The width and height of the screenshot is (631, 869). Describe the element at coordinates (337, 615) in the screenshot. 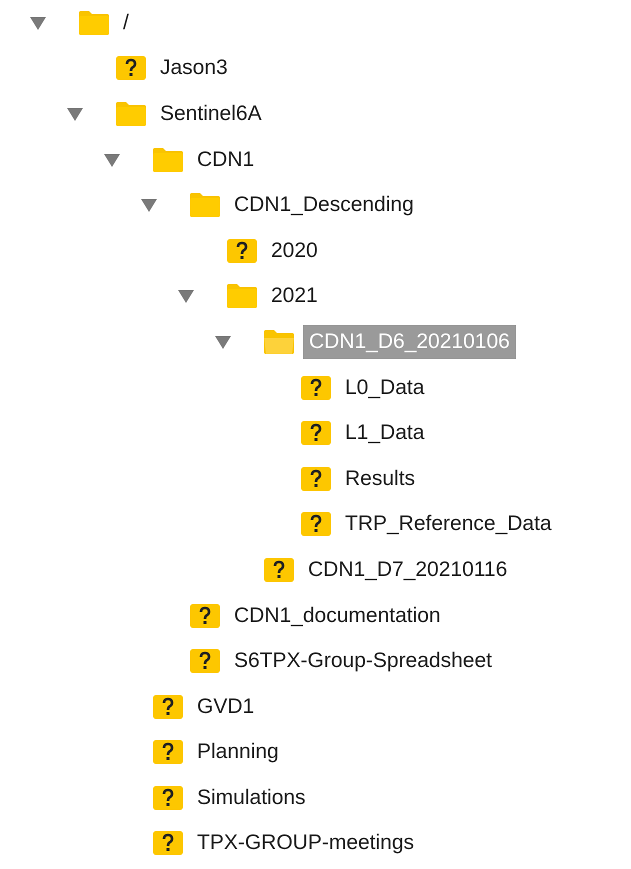

I see `tree-item-label: CDN1_documentation` at that location.